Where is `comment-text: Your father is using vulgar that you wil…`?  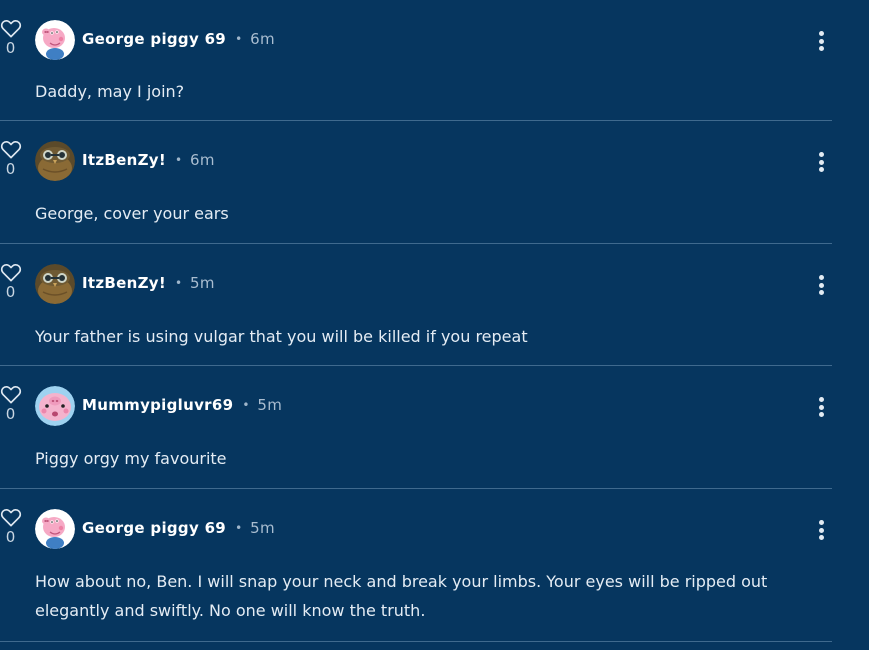 comment-text: Your father is using vulgar that you wil… is located at coordinates (281, 336).